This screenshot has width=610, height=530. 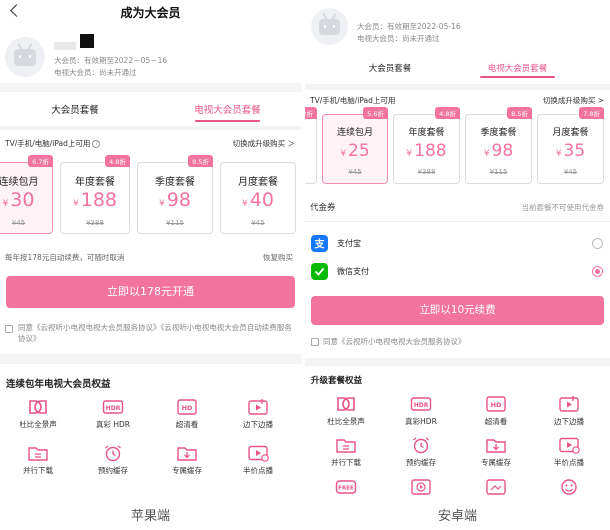 I want to click on original-price: ¥388, so click(x=95, y=223).